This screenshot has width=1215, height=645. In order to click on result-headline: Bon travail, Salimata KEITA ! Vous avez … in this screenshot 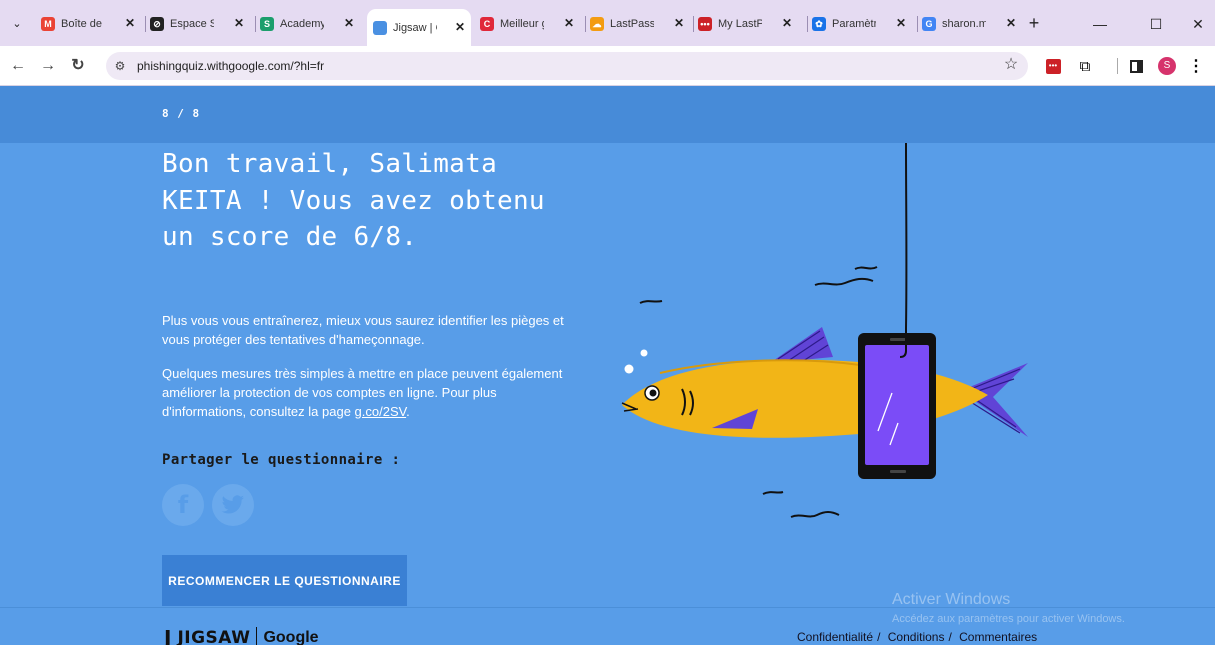, I will do `click(353, 200)`.